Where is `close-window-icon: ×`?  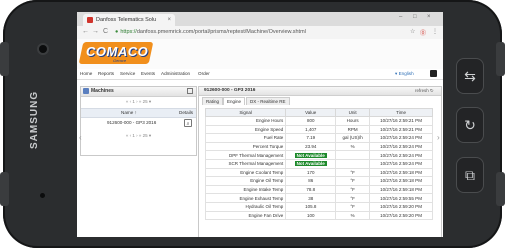
close-window-icon: × is located at coordinates (429, 17).